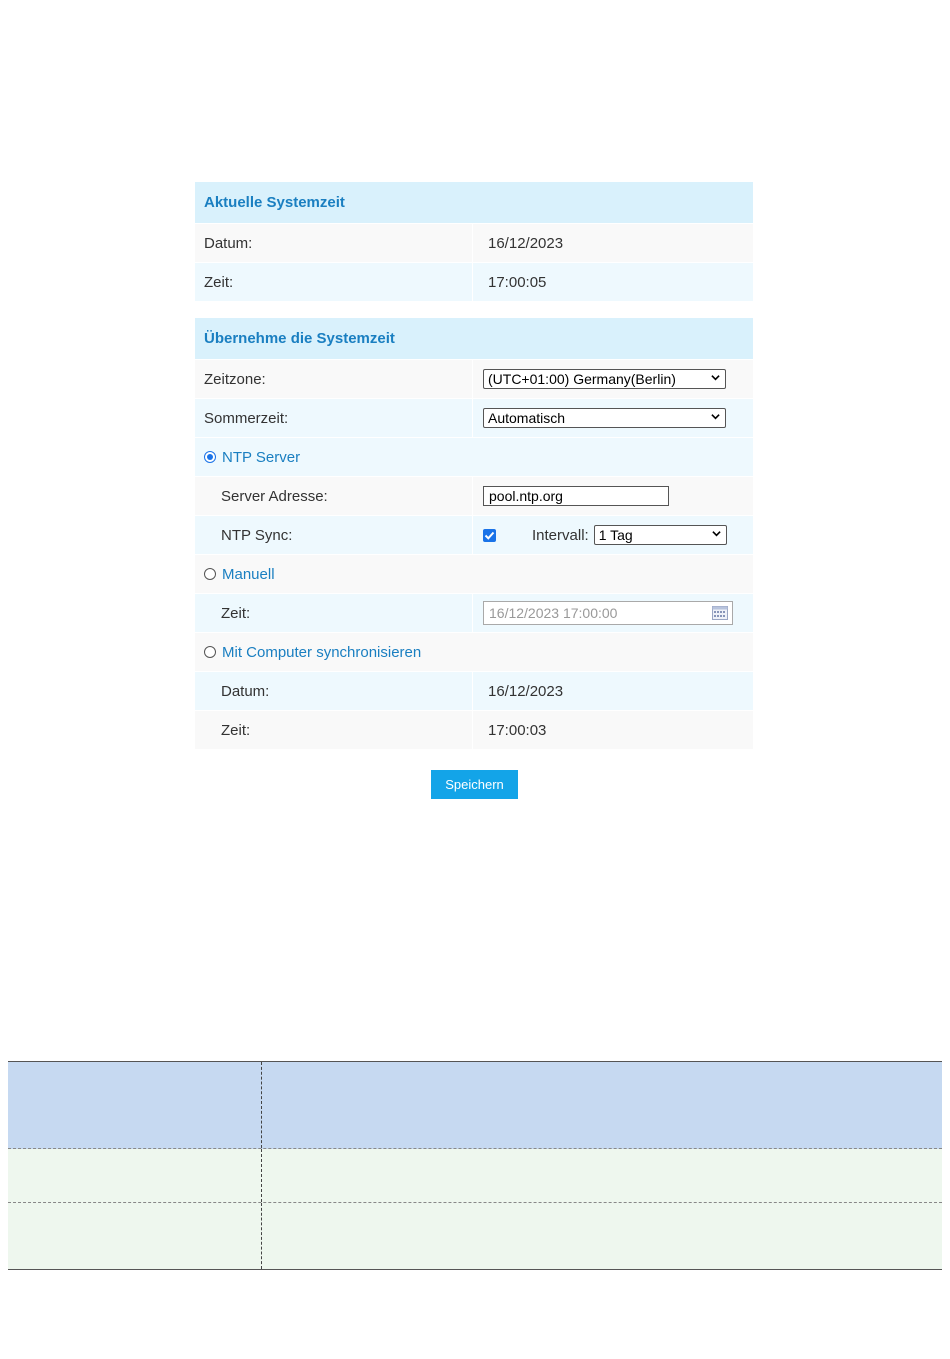 Image resolution: width=950 pixels, height=1359 pixels. Describe the element at coordinates (582, 379) in the screenshot. I see `timezone-select-value: (UTC+01:00) Germany(Berlin)` at that location.